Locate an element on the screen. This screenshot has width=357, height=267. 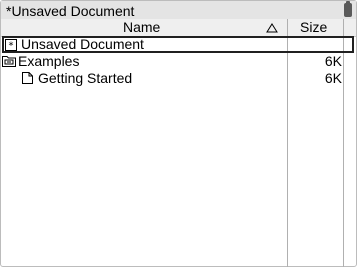
column-header-name: Name is located at coordinates (144, 27).